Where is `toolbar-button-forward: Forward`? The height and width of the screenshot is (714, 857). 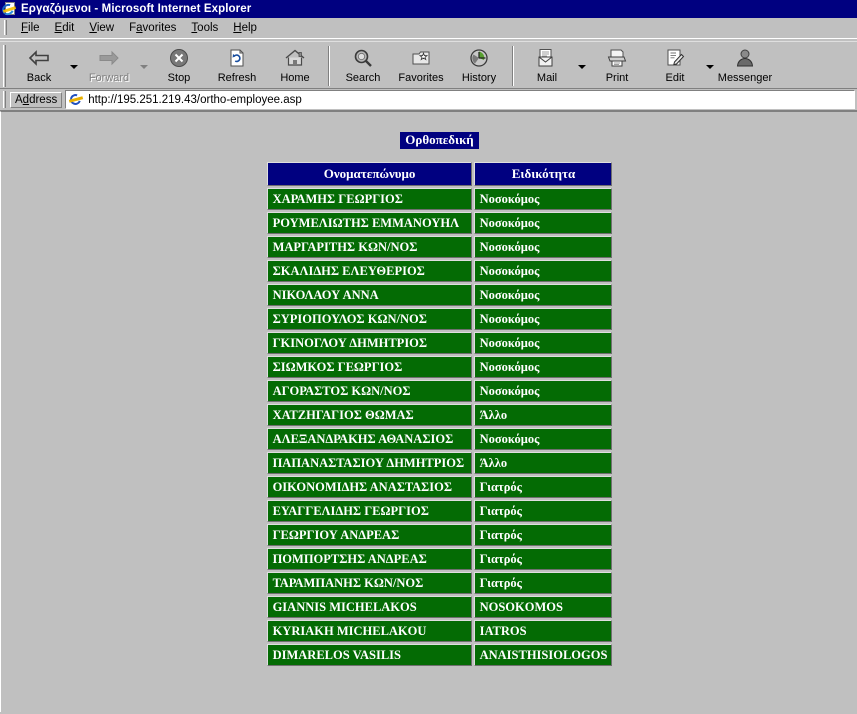
toolbar-button-forward: Forward is located at coordinates (109, 66).